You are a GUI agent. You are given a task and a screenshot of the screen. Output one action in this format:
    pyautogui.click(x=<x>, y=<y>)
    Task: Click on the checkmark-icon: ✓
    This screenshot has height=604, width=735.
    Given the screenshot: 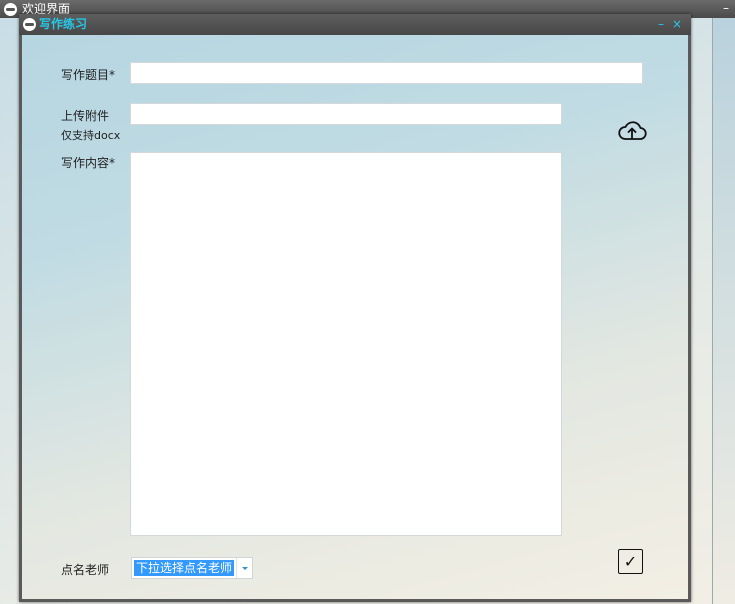 What is the action you would take?
    pyautogui.click(x=630, y=561)
    